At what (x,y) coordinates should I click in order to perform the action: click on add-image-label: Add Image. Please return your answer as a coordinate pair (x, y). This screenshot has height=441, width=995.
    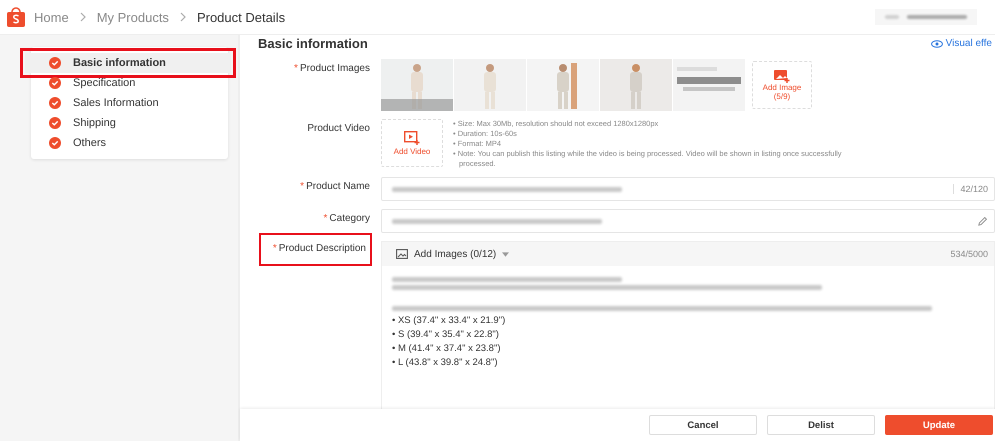
    Looking at the image, I should click on (782, 87).